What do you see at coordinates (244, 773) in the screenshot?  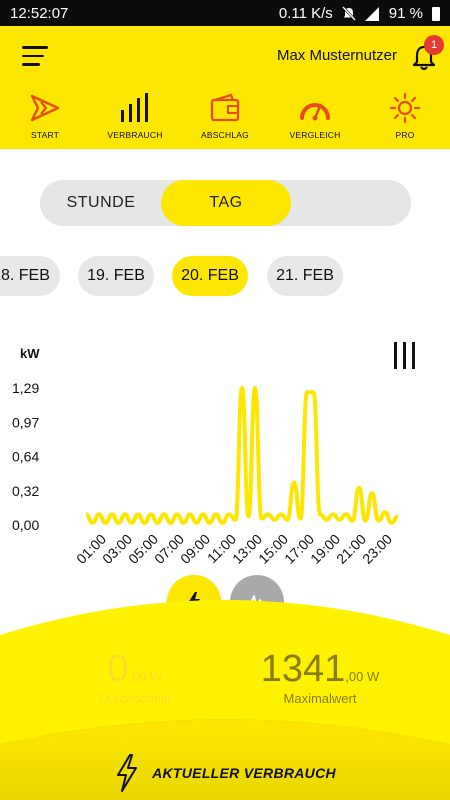 I see `current-consumption-label: AKTUELLER VERBRAUCH` at bounding box center [244, 773].